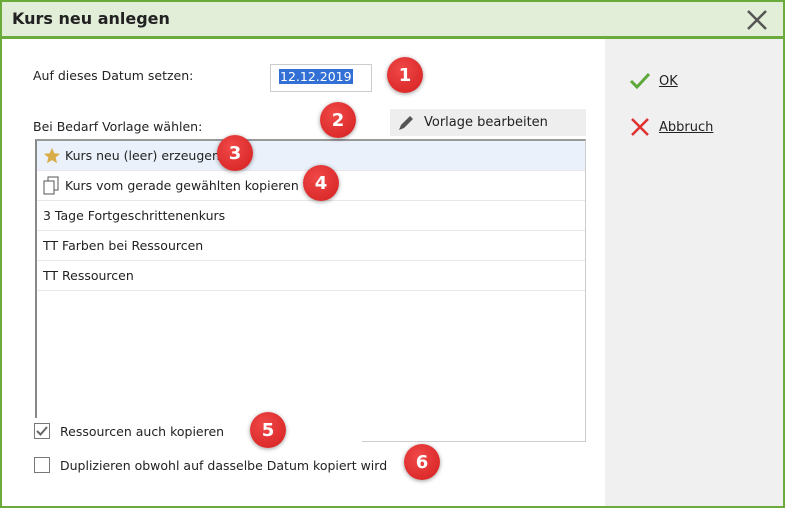 This screenshot has height=508, width=785. I want to click on star-icon, so click(52, 155).